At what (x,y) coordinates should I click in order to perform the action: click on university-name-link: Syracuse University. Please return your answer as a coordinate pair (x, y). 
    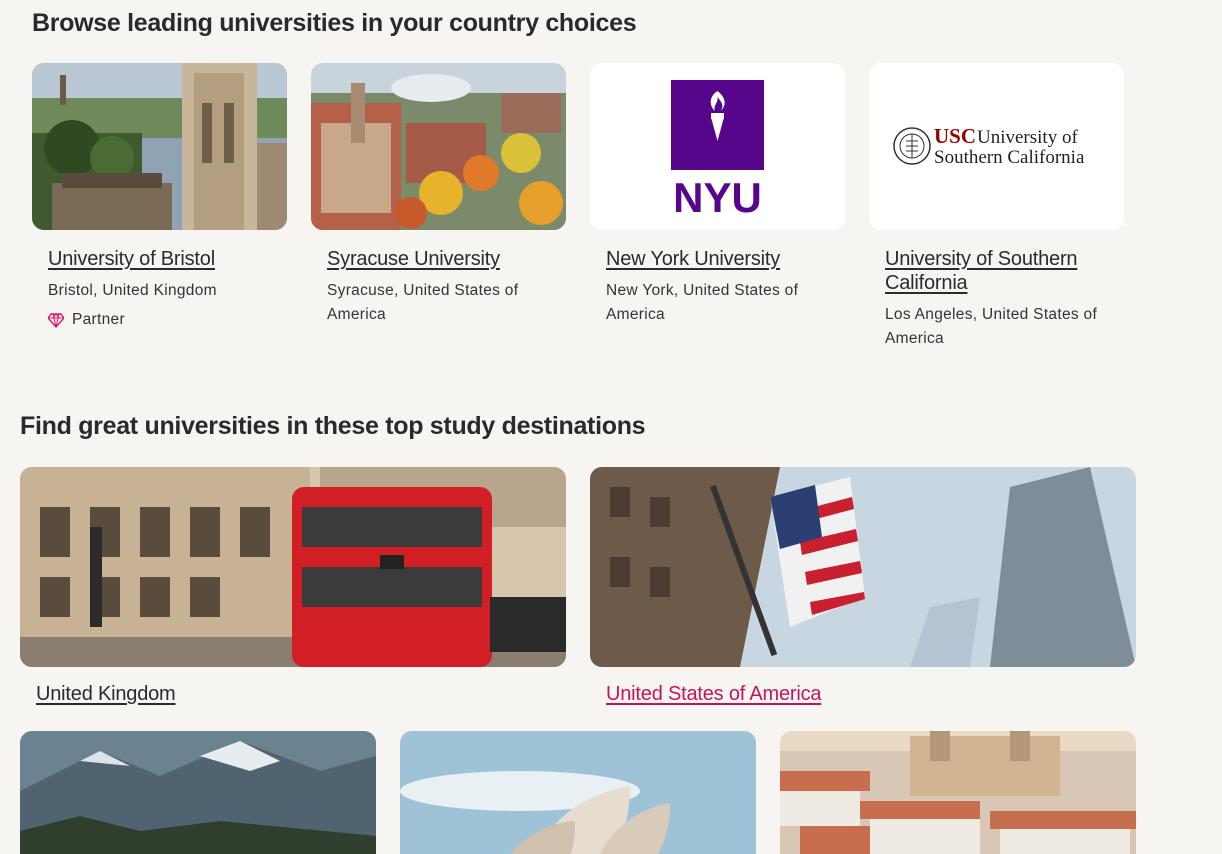
    Looking at the image, I should click on (438, 259).